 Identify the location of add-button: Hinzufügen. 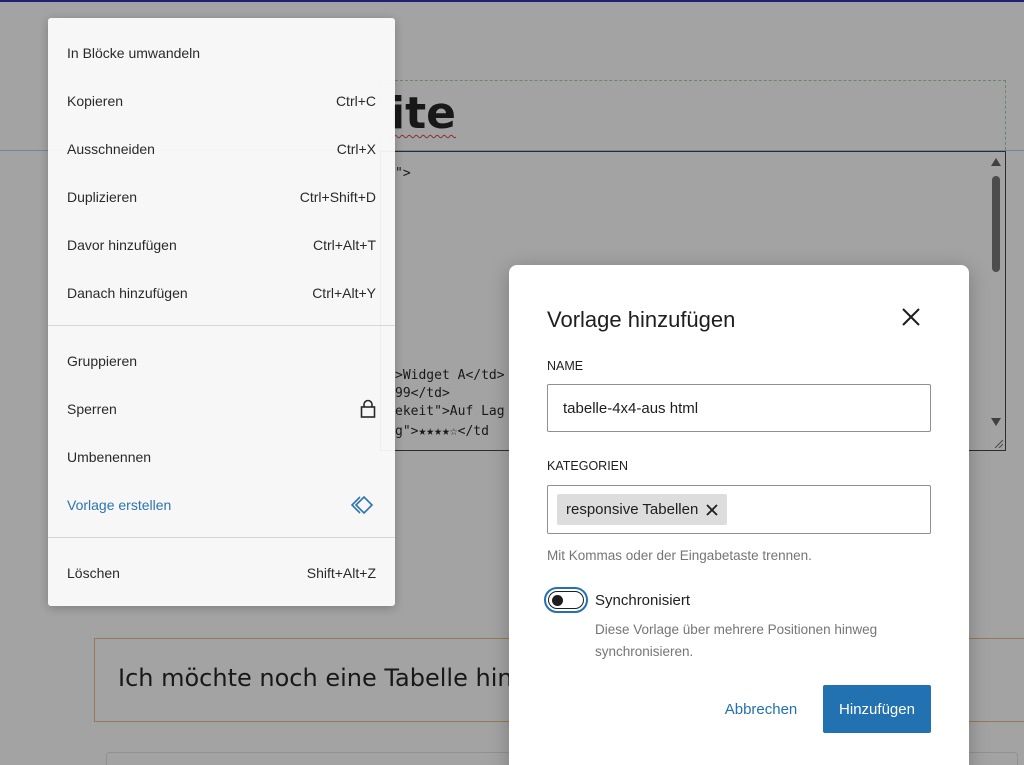
(877, 709).